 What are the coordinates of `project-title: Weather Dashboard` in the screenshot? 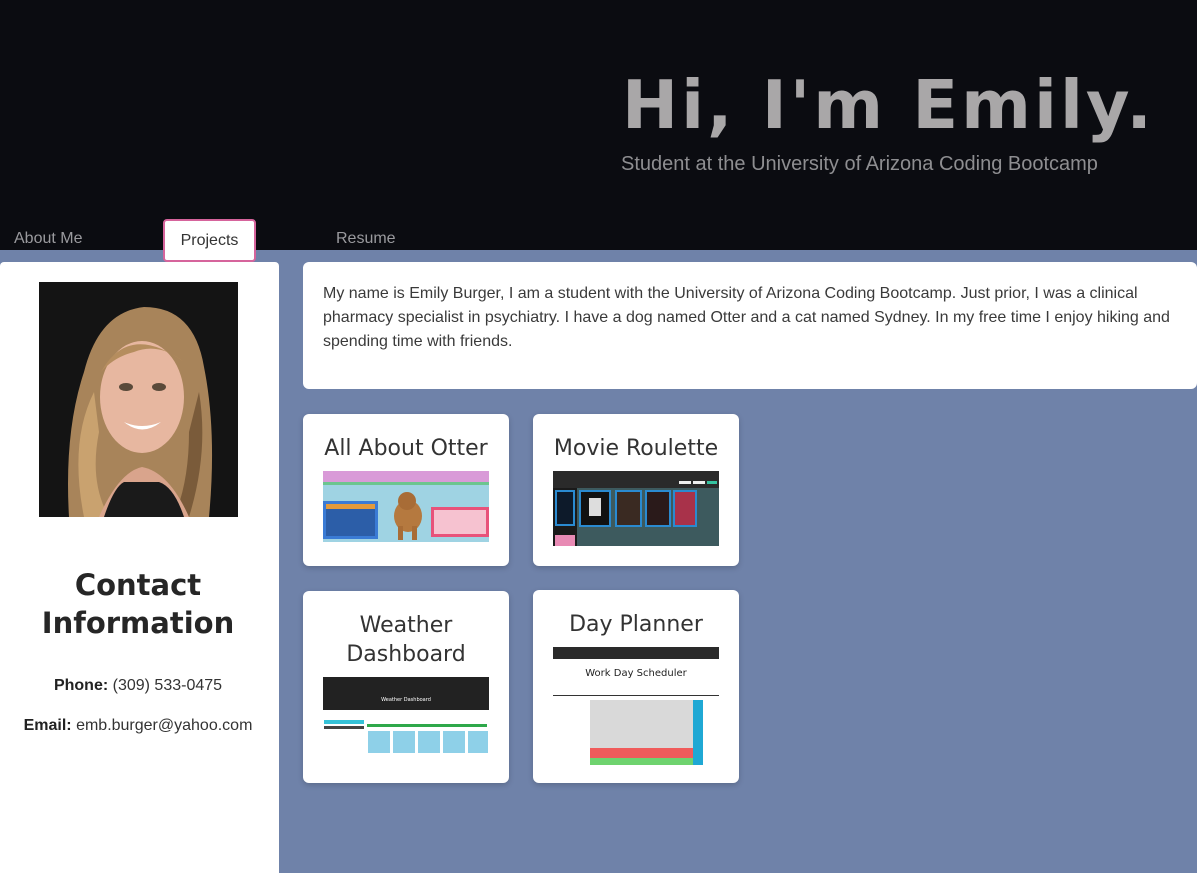 It's located at (406, 640).